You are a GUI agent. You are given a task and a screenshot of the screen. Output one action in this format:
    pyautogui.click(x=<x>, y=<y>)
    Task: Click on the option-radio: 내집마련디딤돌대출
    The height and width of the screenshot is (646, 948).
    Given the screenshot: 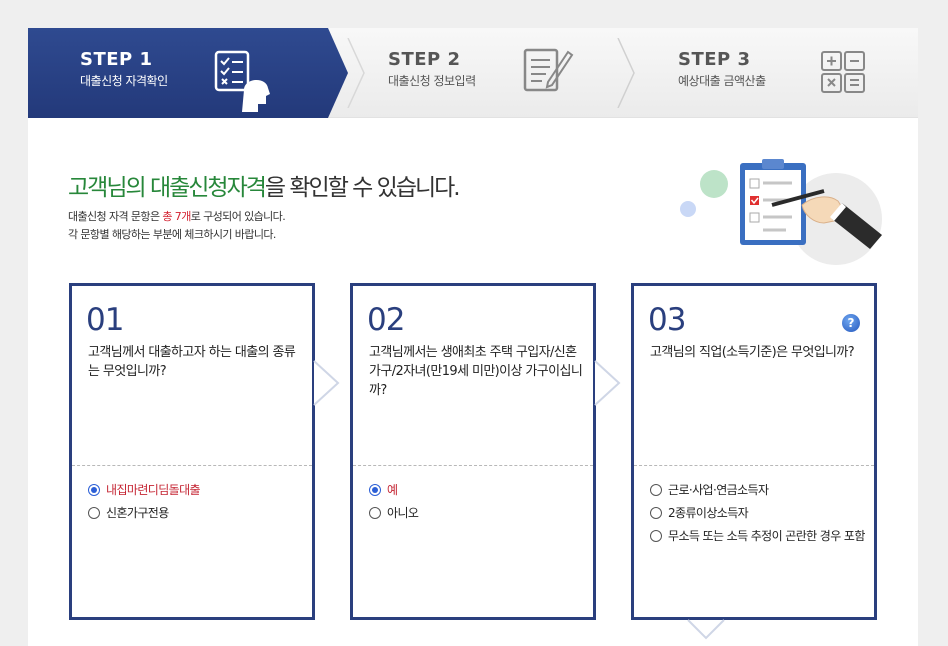 What is the action you would take?
    pyautogui.click(x=198, y=490)
    